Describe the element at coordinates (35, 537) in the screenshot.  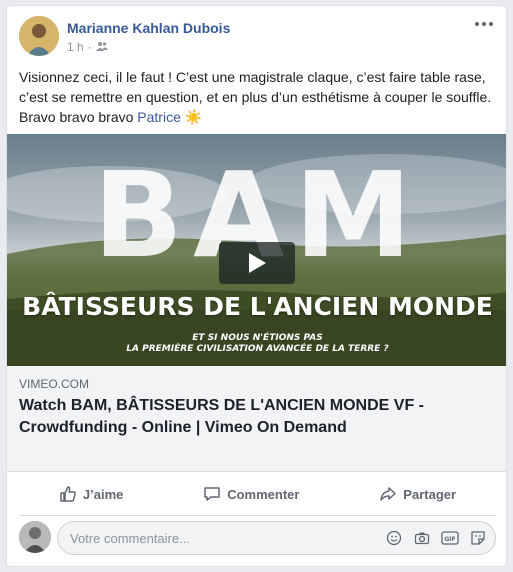
I see `viewer-avatar` at that location.